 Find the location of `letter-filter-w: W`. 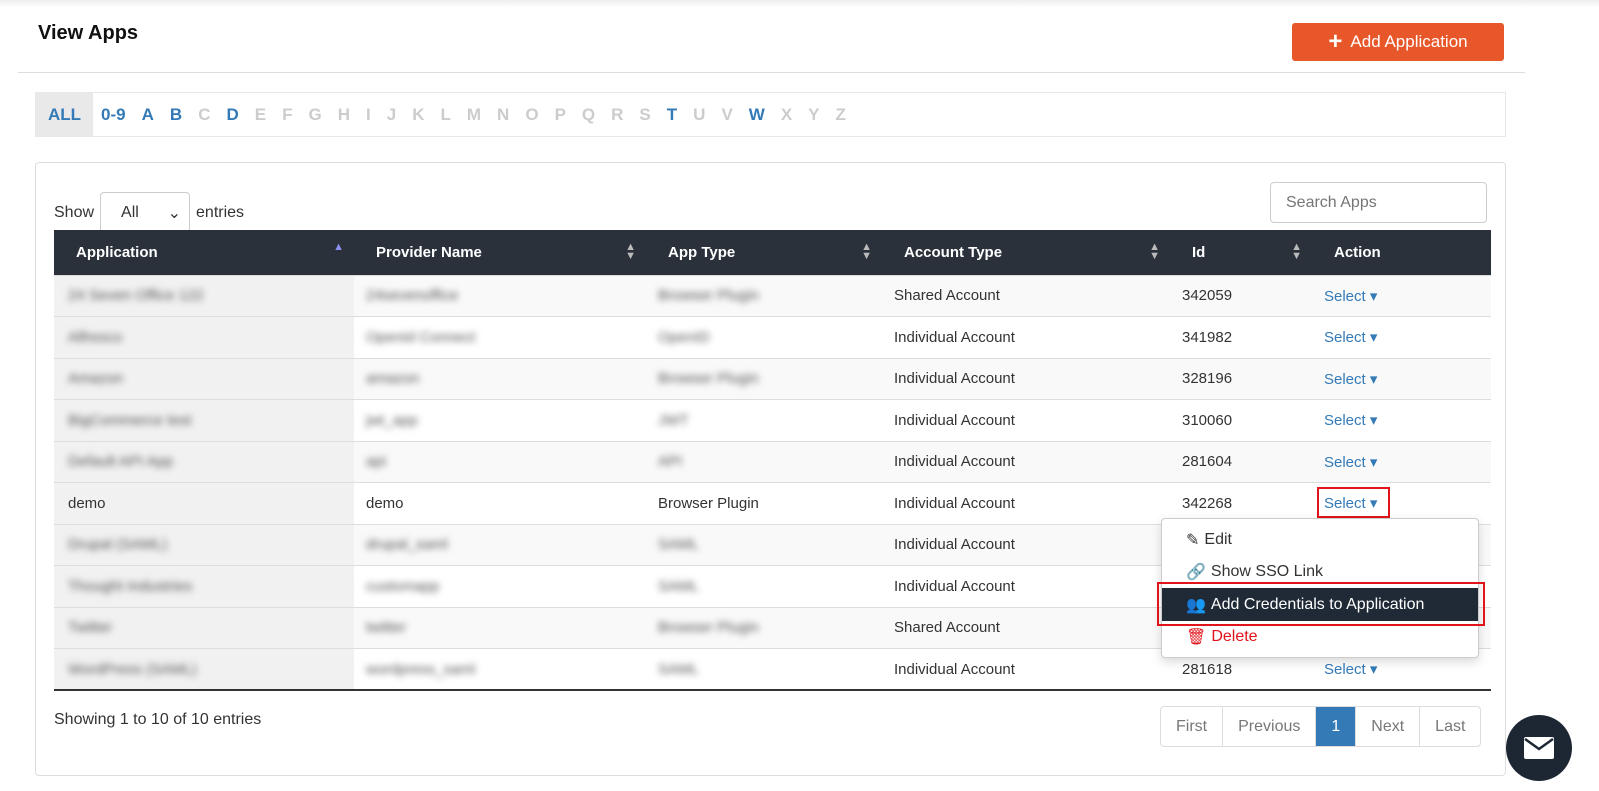

letter-filter-w: W is located at coordinates (757, 114).